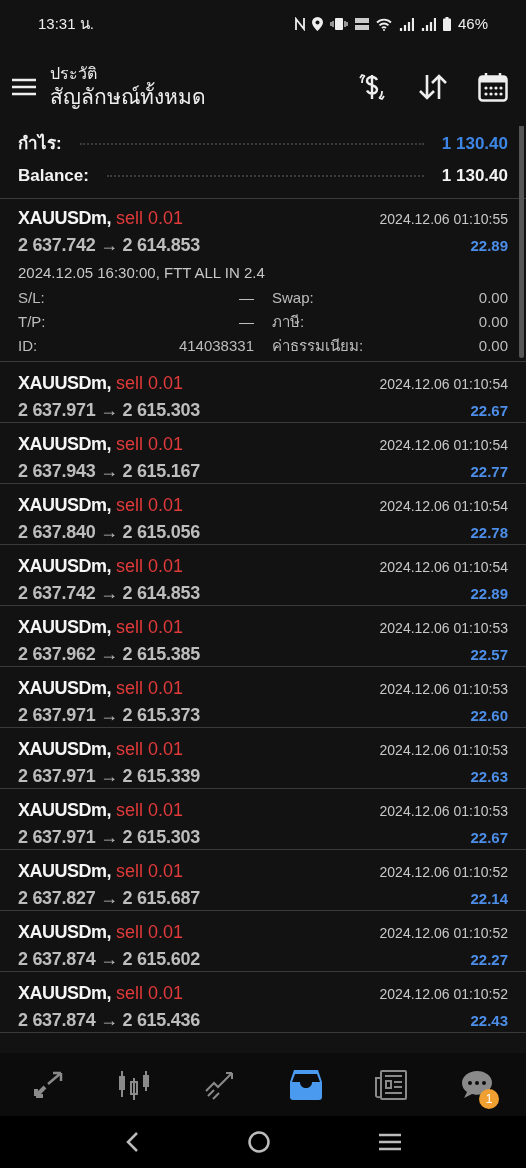 This screenshot has height=1168, width=526. Describe the element at coordinates (53, 176) in the screenshot. I see `summary-label: Balance:` at that location.